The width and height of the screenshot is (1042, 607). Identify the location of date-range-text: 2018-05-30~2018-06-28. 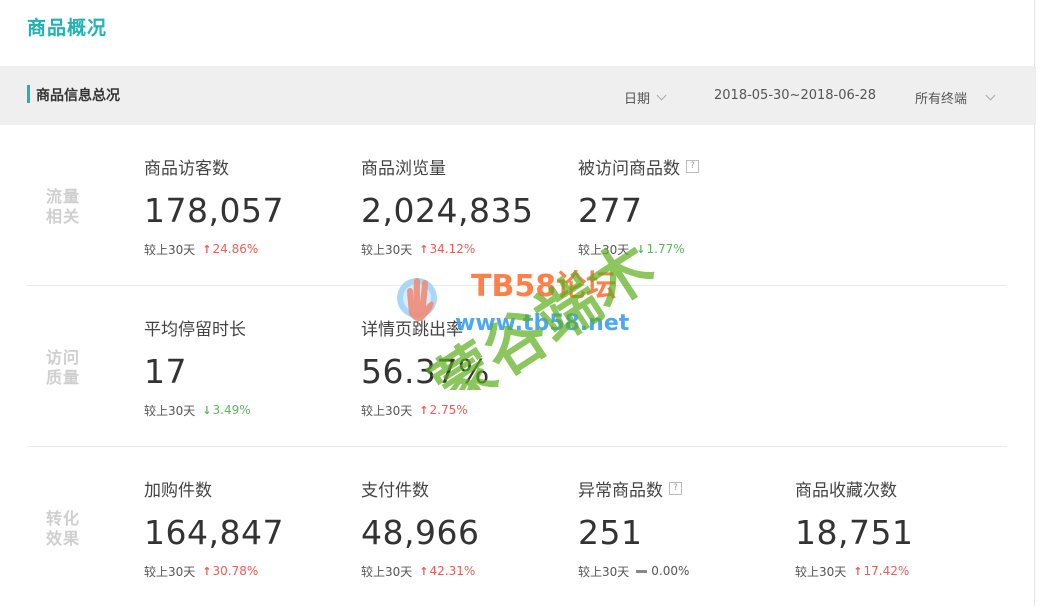
(795, 95).